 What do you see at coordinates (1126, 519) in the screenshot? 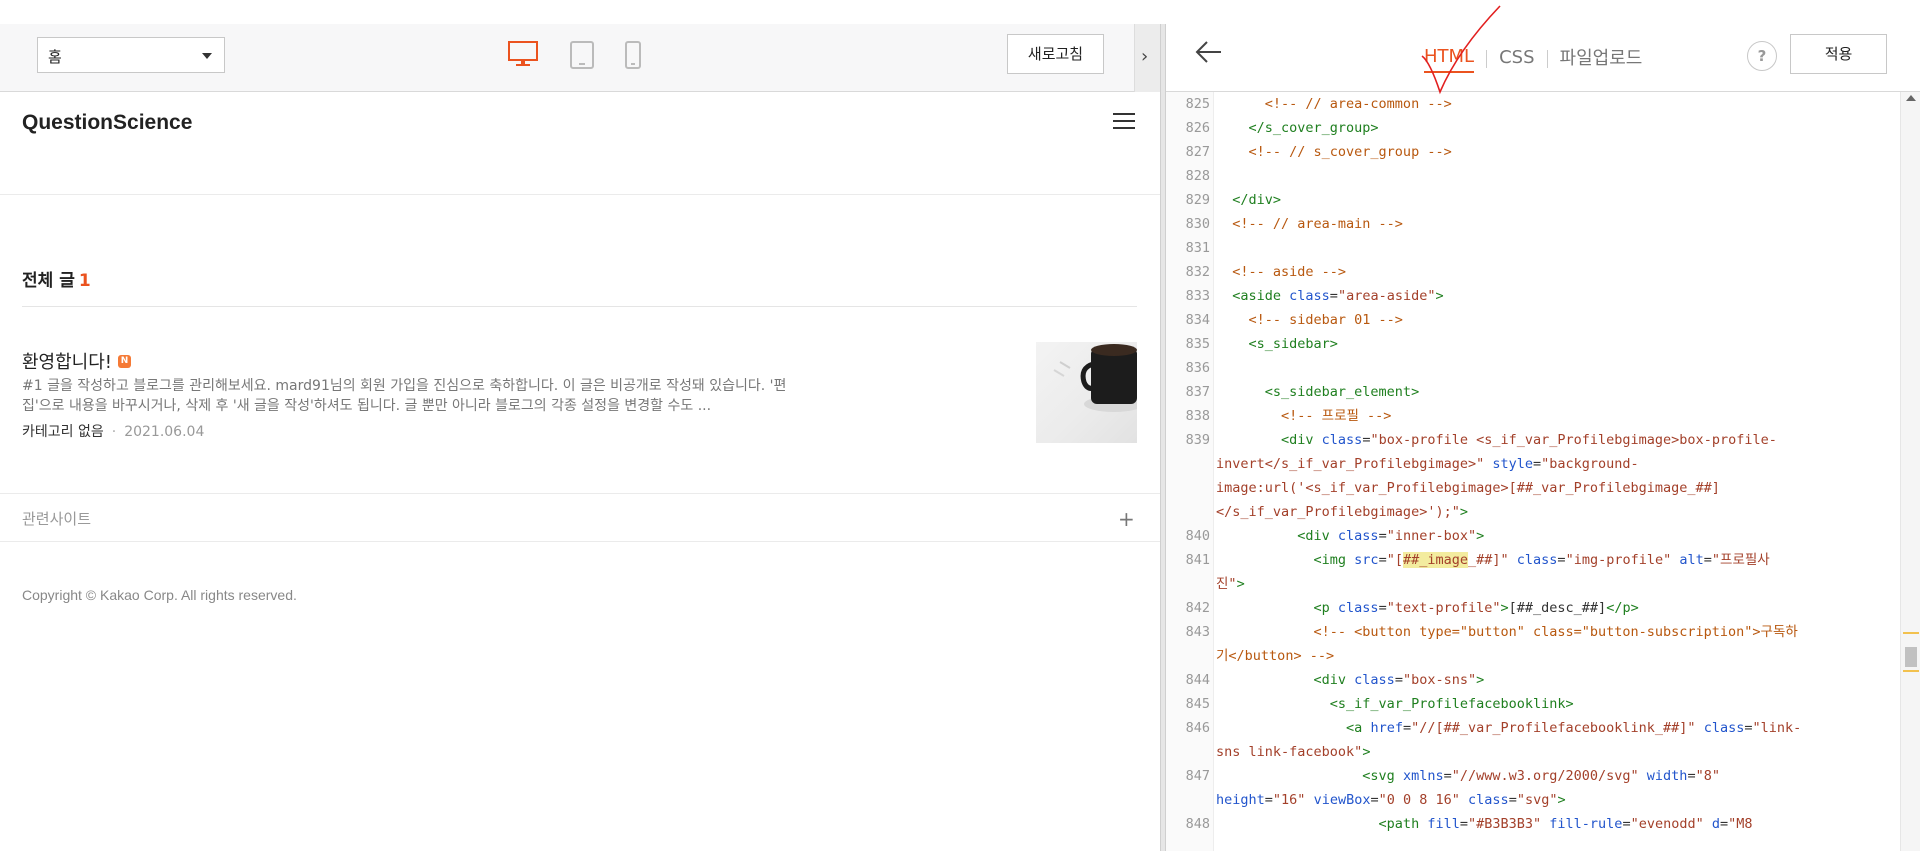
I see `plus-icon: +` at bounding box center [1126, 519].